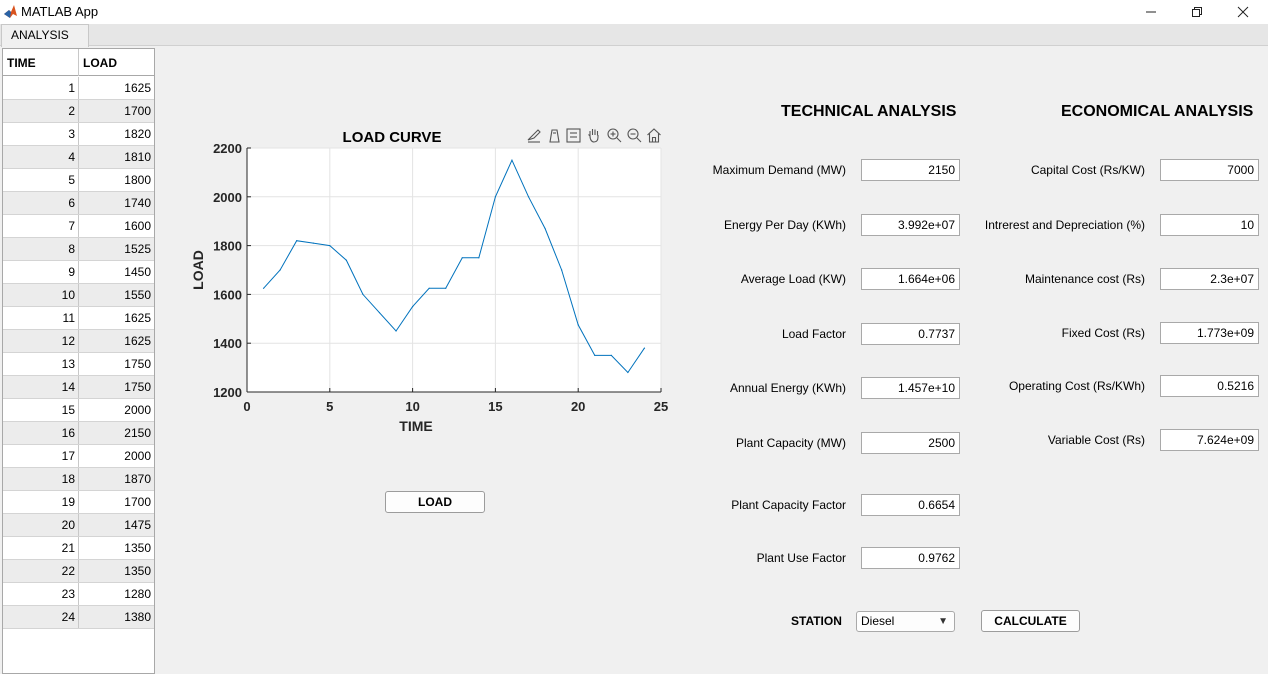 This screenshot has height=674, width=1268. I want to click on cell-time: 18, so click(41, 479).